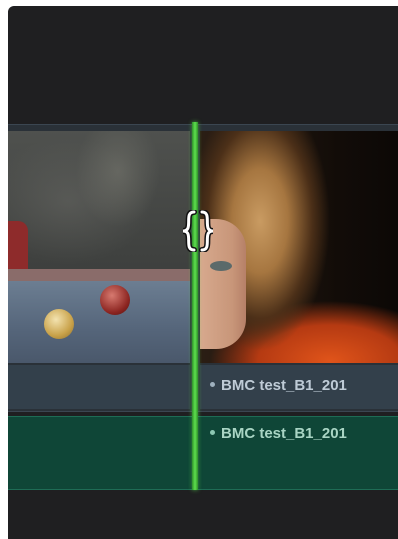 The image size is (398, 539). I want to click on clip-right-label-bar: BMC test_B1_201, so click(299, 387).